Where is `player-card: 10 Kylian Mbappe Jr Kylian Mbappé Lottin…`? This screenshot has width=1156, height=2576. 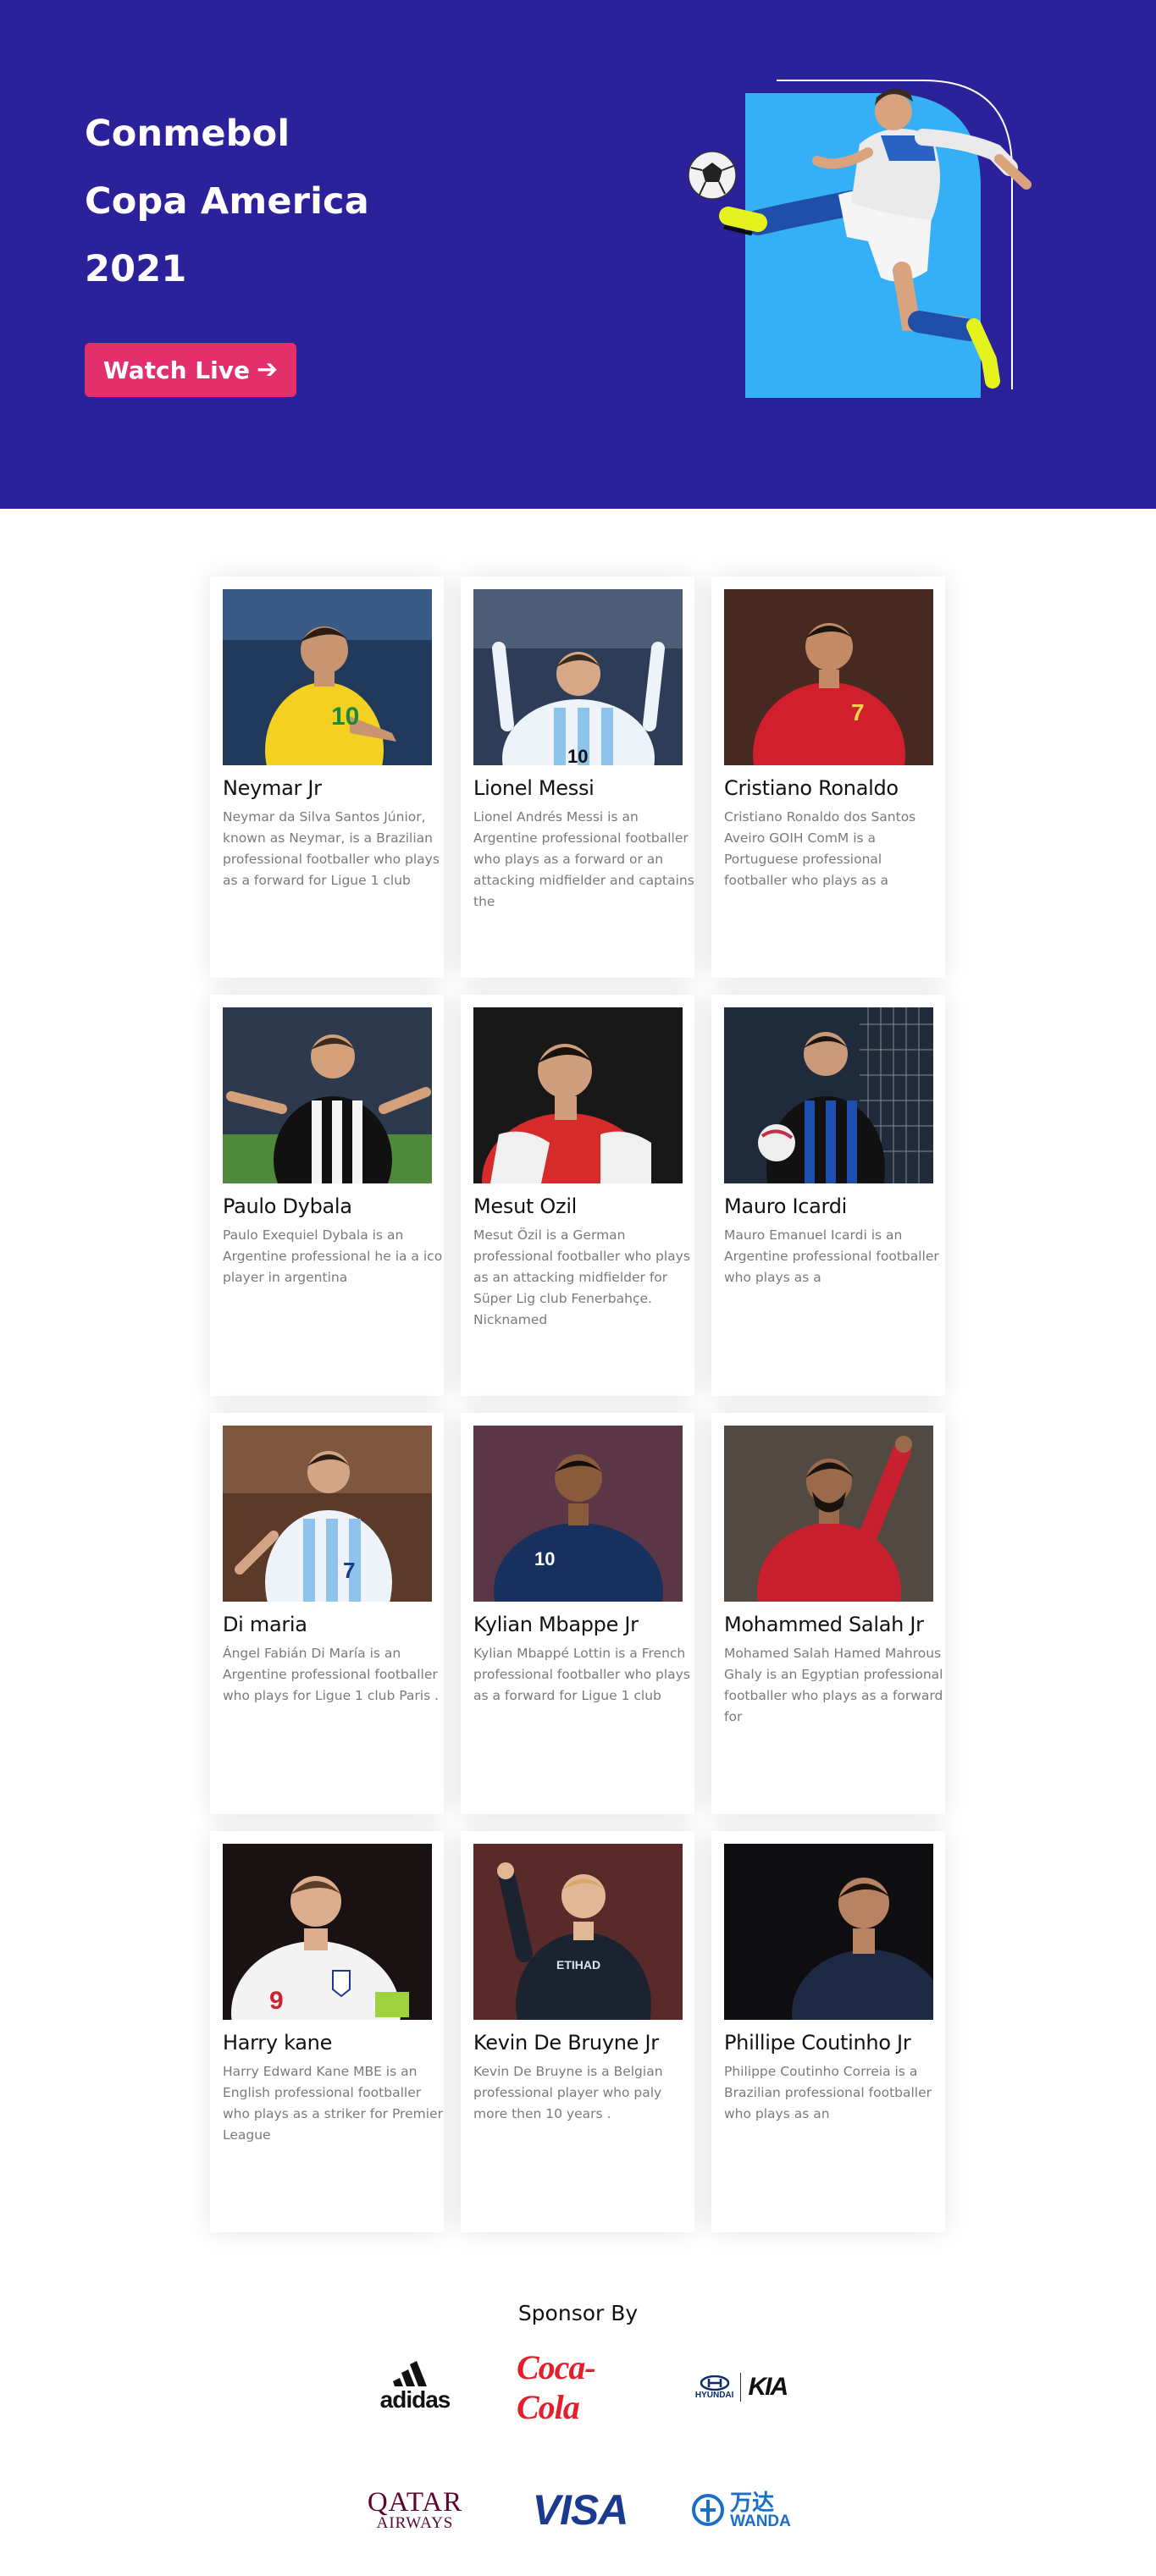 player-card: 10 Kylian Mbappe Jr Kylian Mbappé Lottin… is located at coordinates (577, 1614).